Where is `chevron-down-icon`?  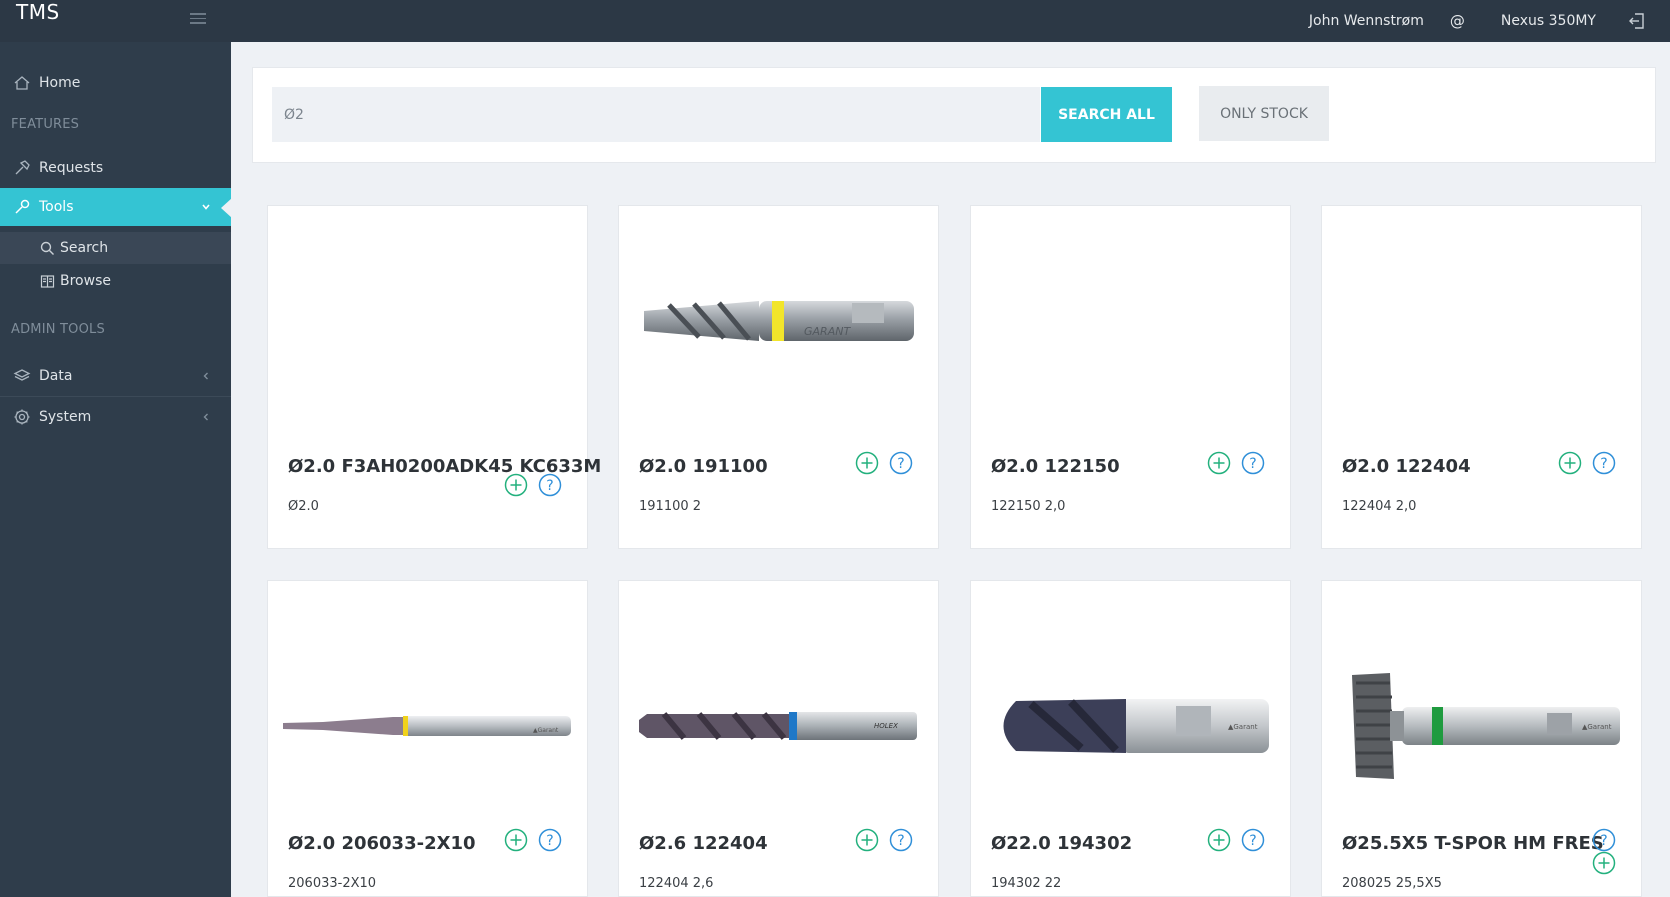
chevron-down-icon is located at coordinates (206, 207).